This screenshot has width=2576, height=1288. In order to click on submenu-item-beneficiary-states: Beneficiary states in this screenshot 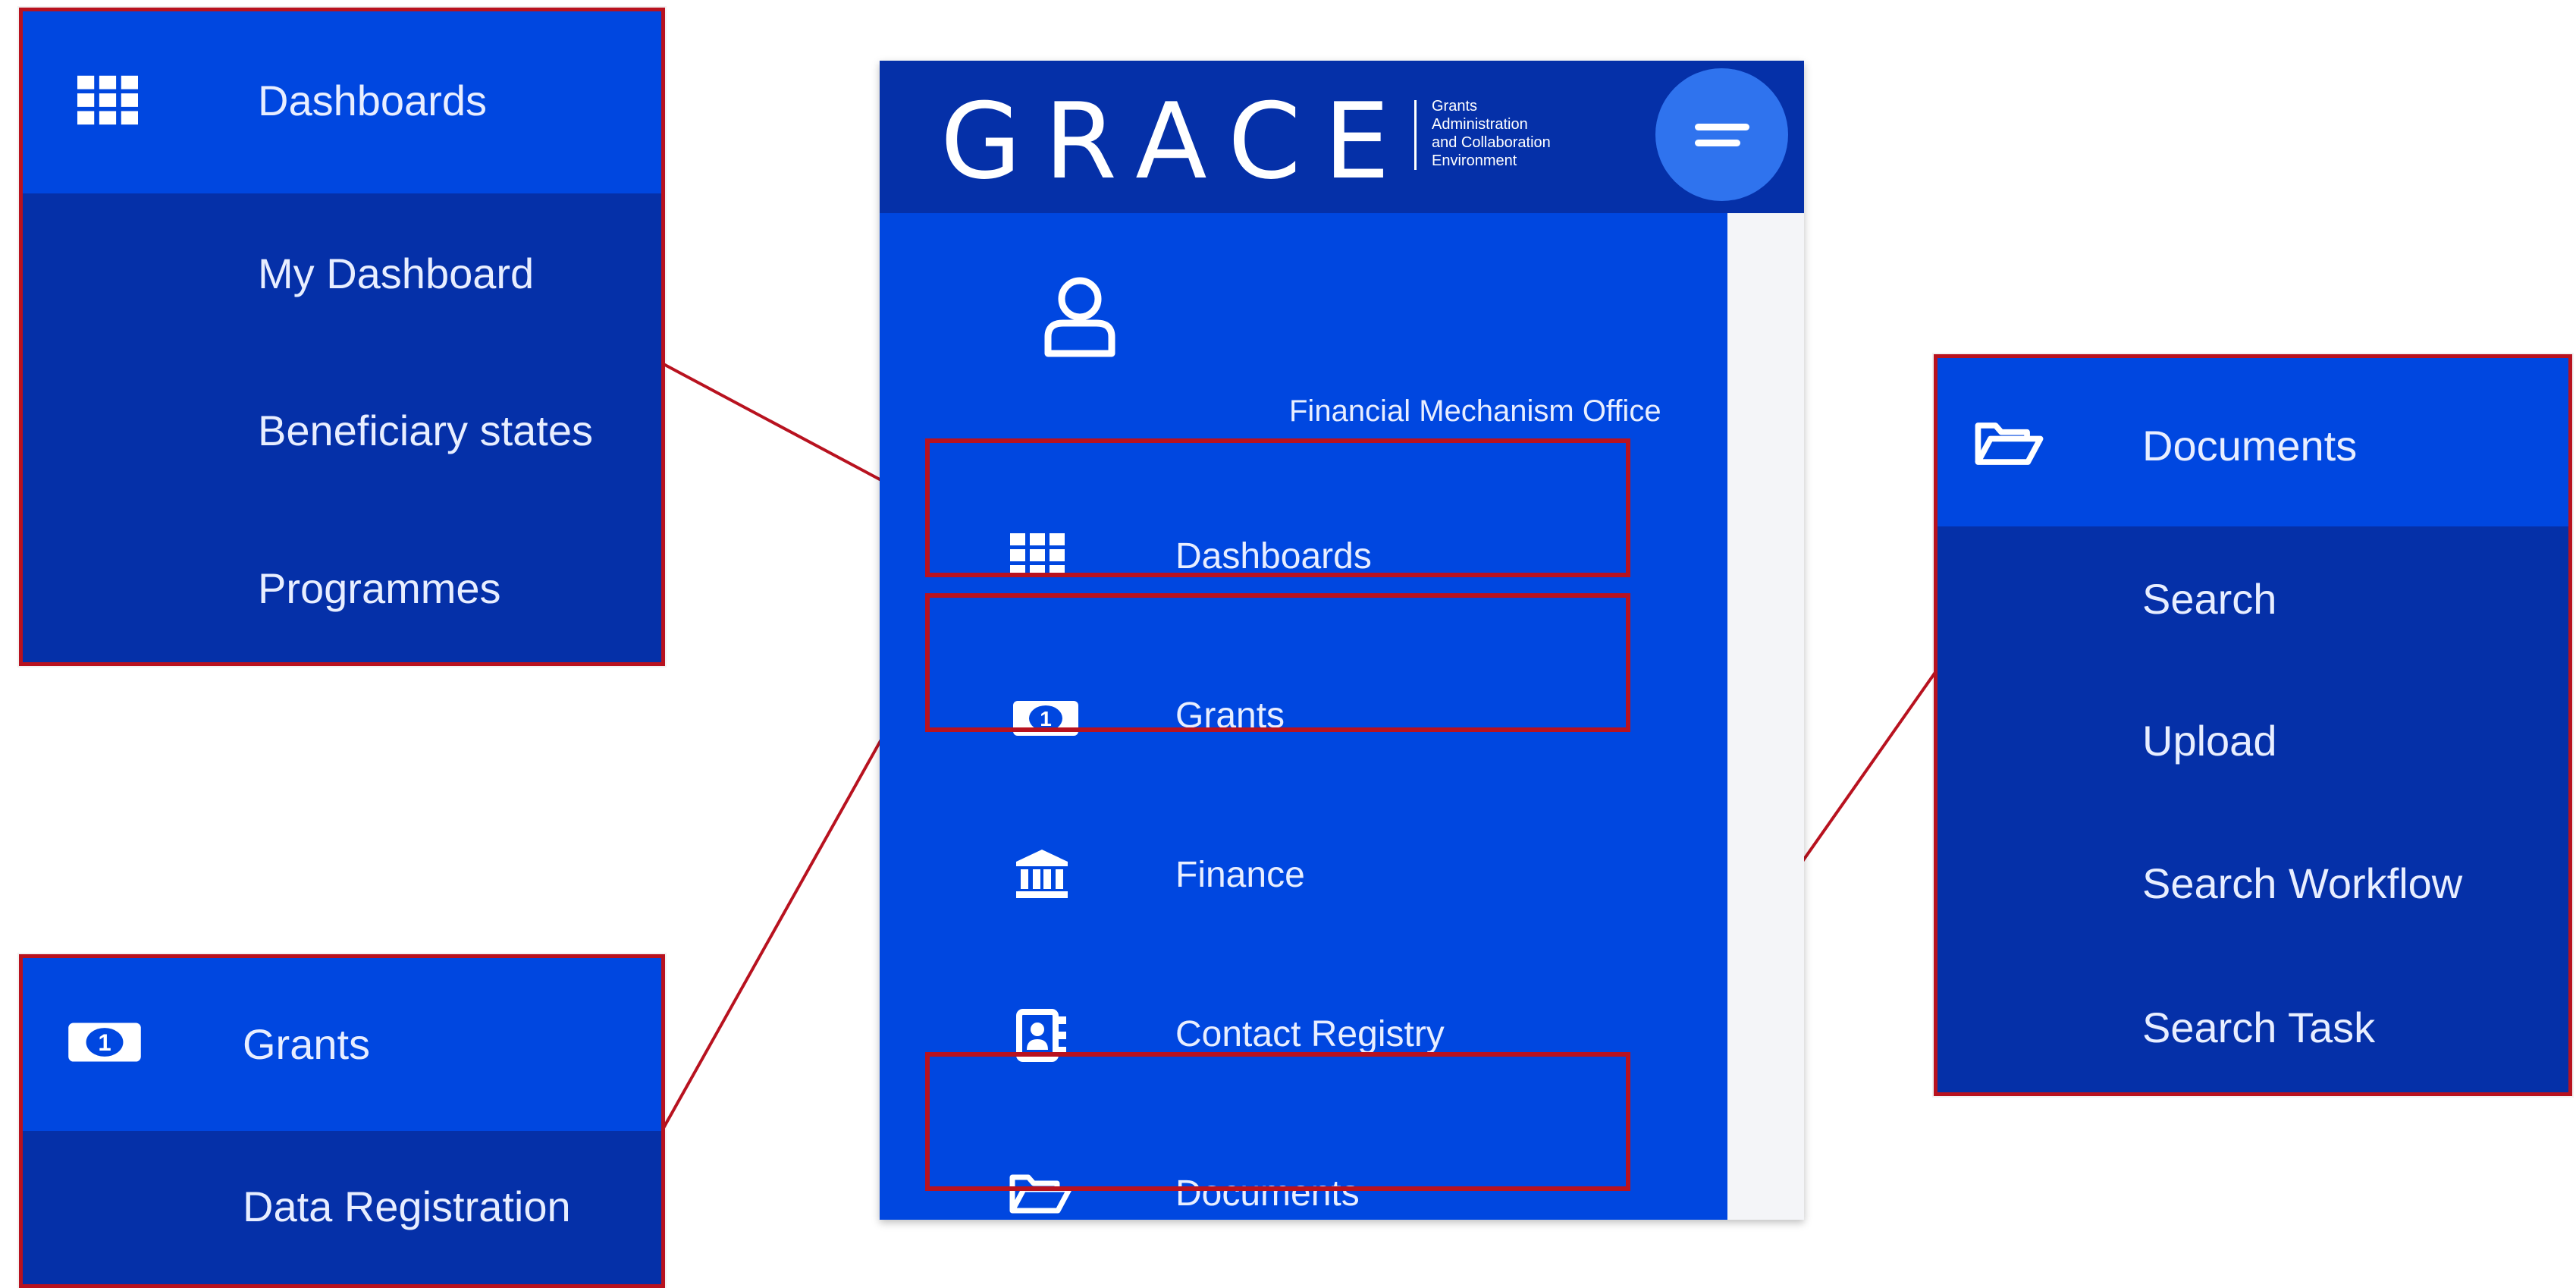, I will do `click(425, 431)`.